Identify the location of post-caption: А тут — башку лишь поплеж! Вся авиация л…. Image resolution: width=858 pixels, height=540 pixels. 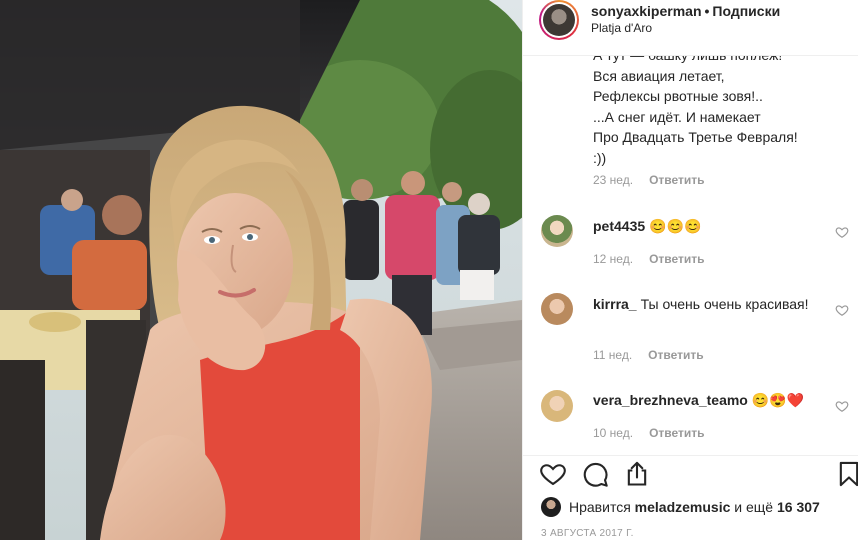
(695, 111).